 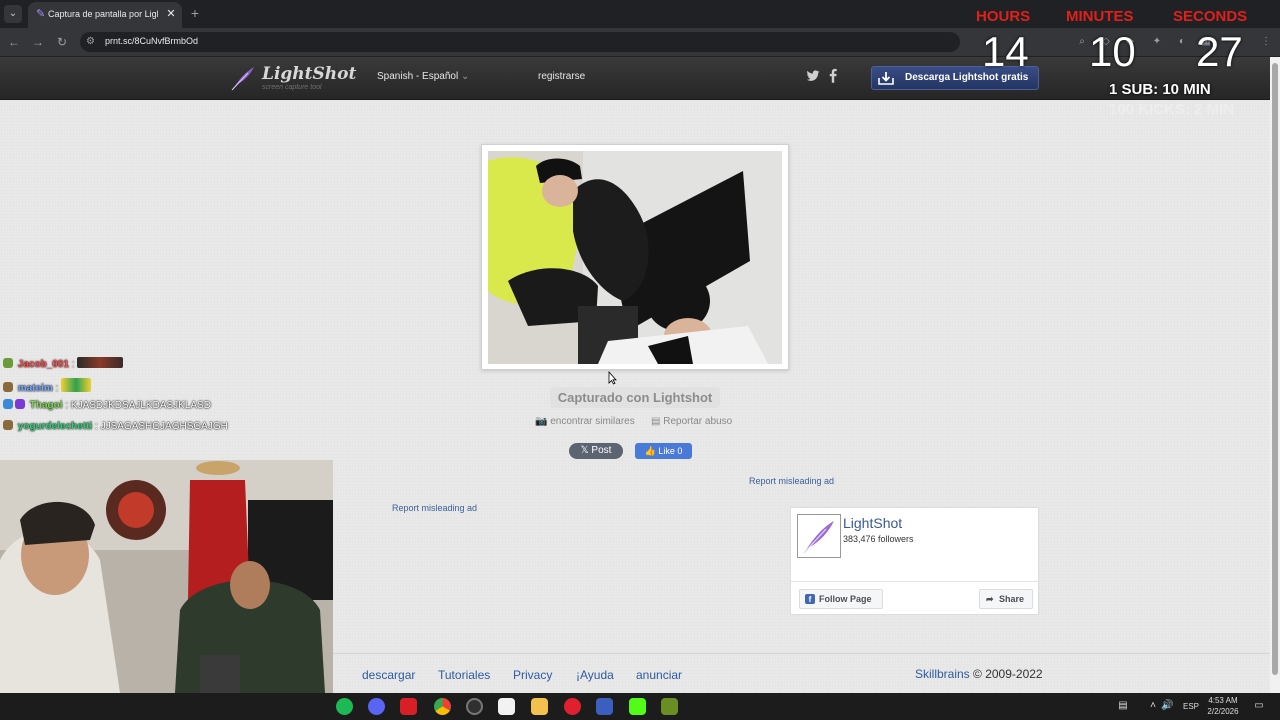 I want to click on tab-title: Captura de pantalla por Lightshot, so click(x=103, y=14).